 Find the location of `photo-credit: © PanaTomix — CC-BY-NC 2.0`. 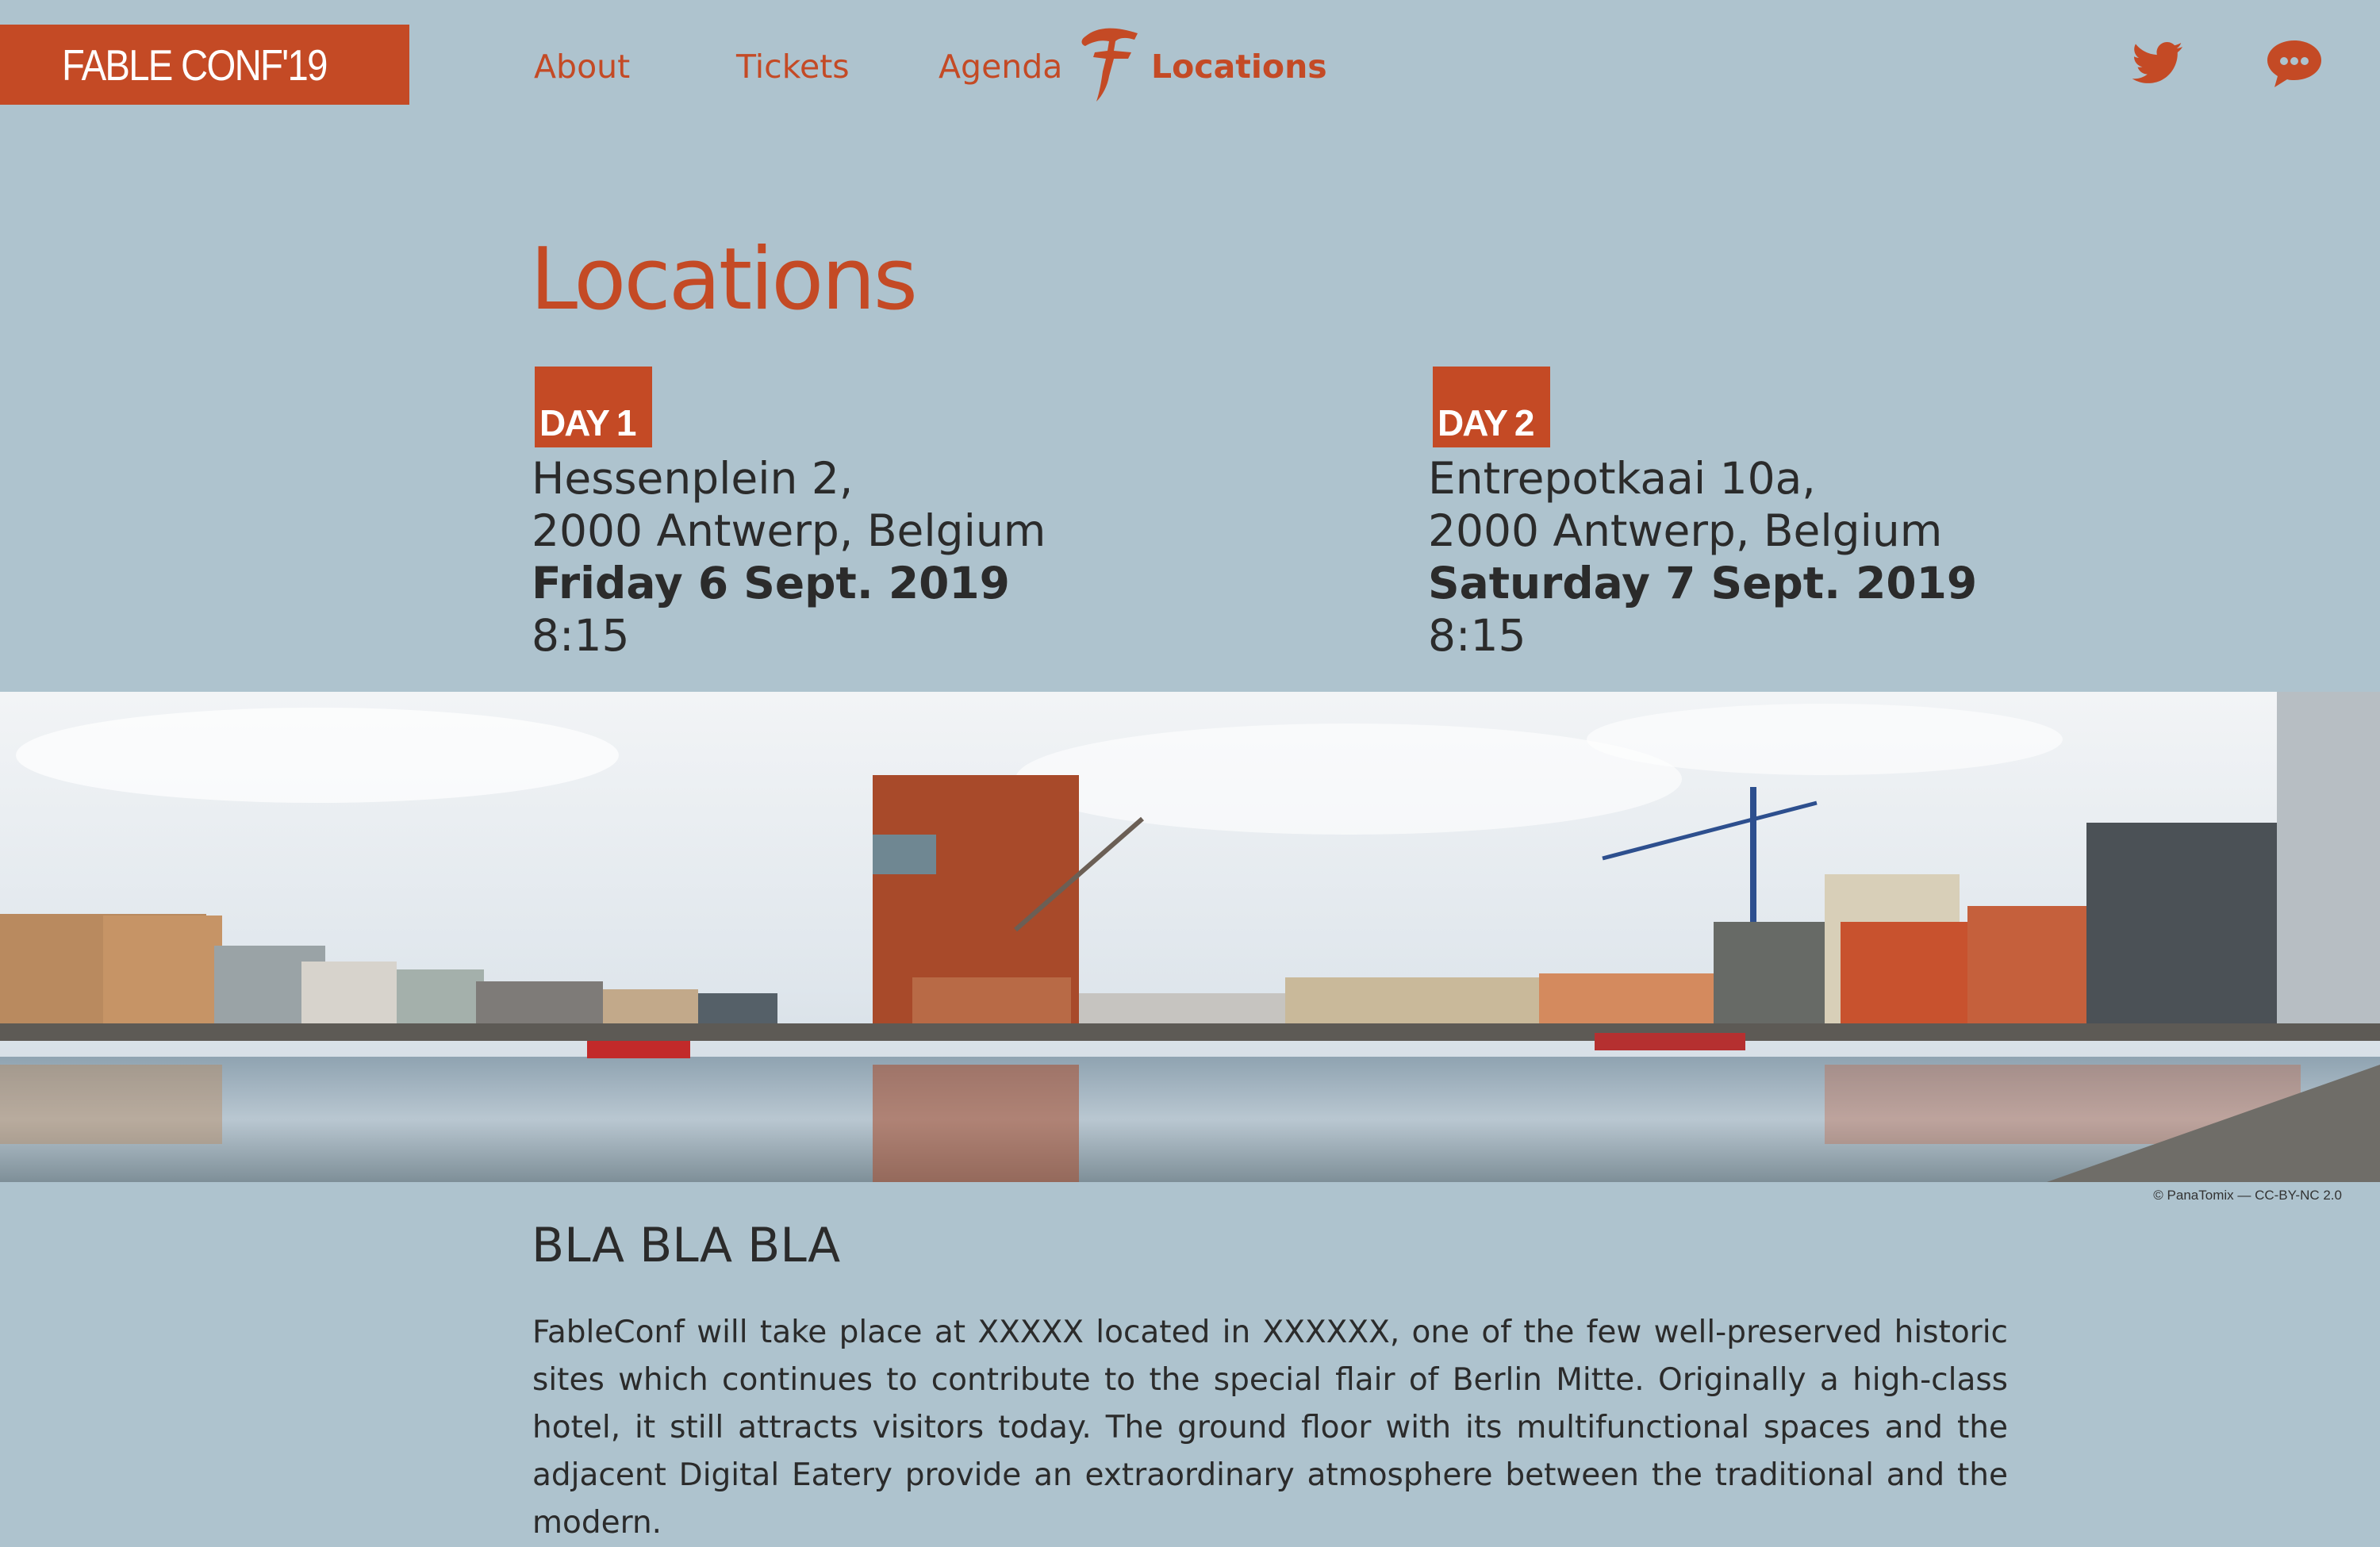

photo-credit: © PanaTomix — CC-BY-NC 2.0 is located at coordinates (2247, 1195).